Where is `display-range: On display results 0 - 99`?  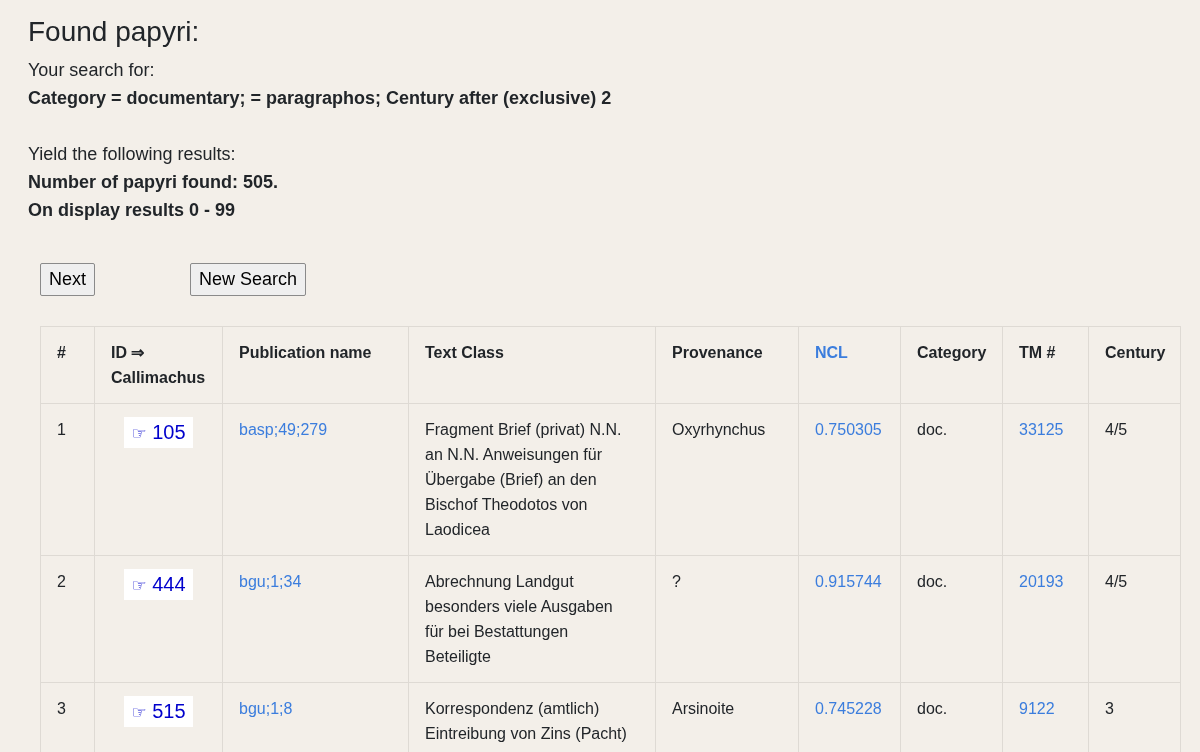 display-range: On display results 0 - 99 is located at coordinates (132, 210).